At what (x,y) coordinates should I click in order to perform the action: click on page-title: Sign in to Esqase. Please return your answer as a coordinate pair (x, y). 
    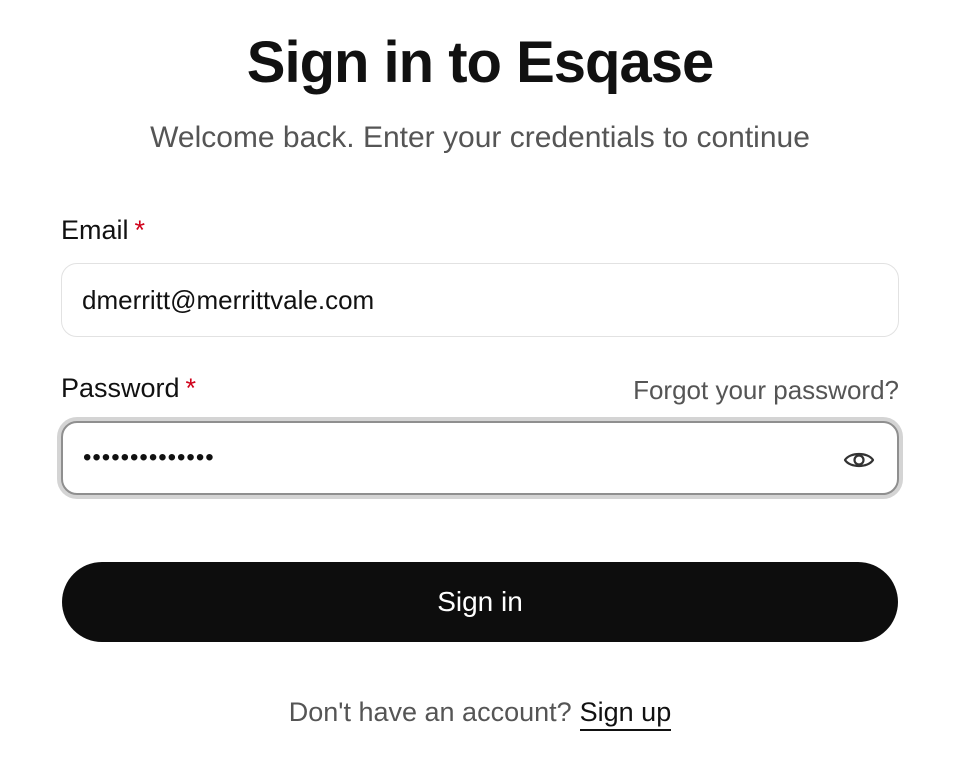
    Looking at the image, I should click on (480, 62).